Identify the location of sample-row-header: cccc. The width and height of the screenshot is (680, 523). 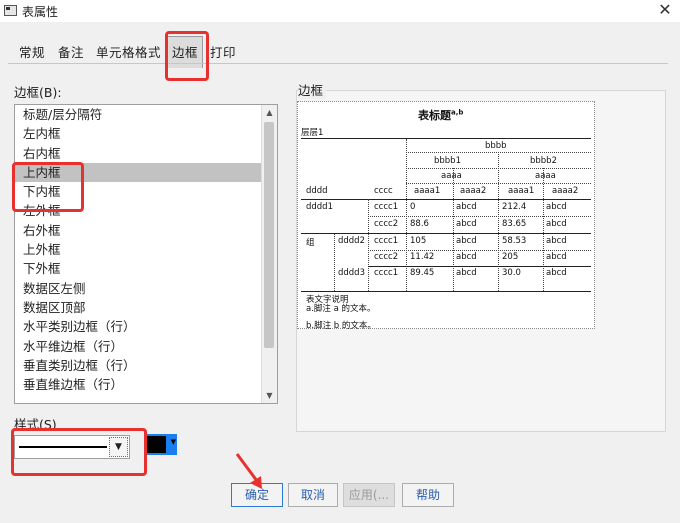
(383, 191).